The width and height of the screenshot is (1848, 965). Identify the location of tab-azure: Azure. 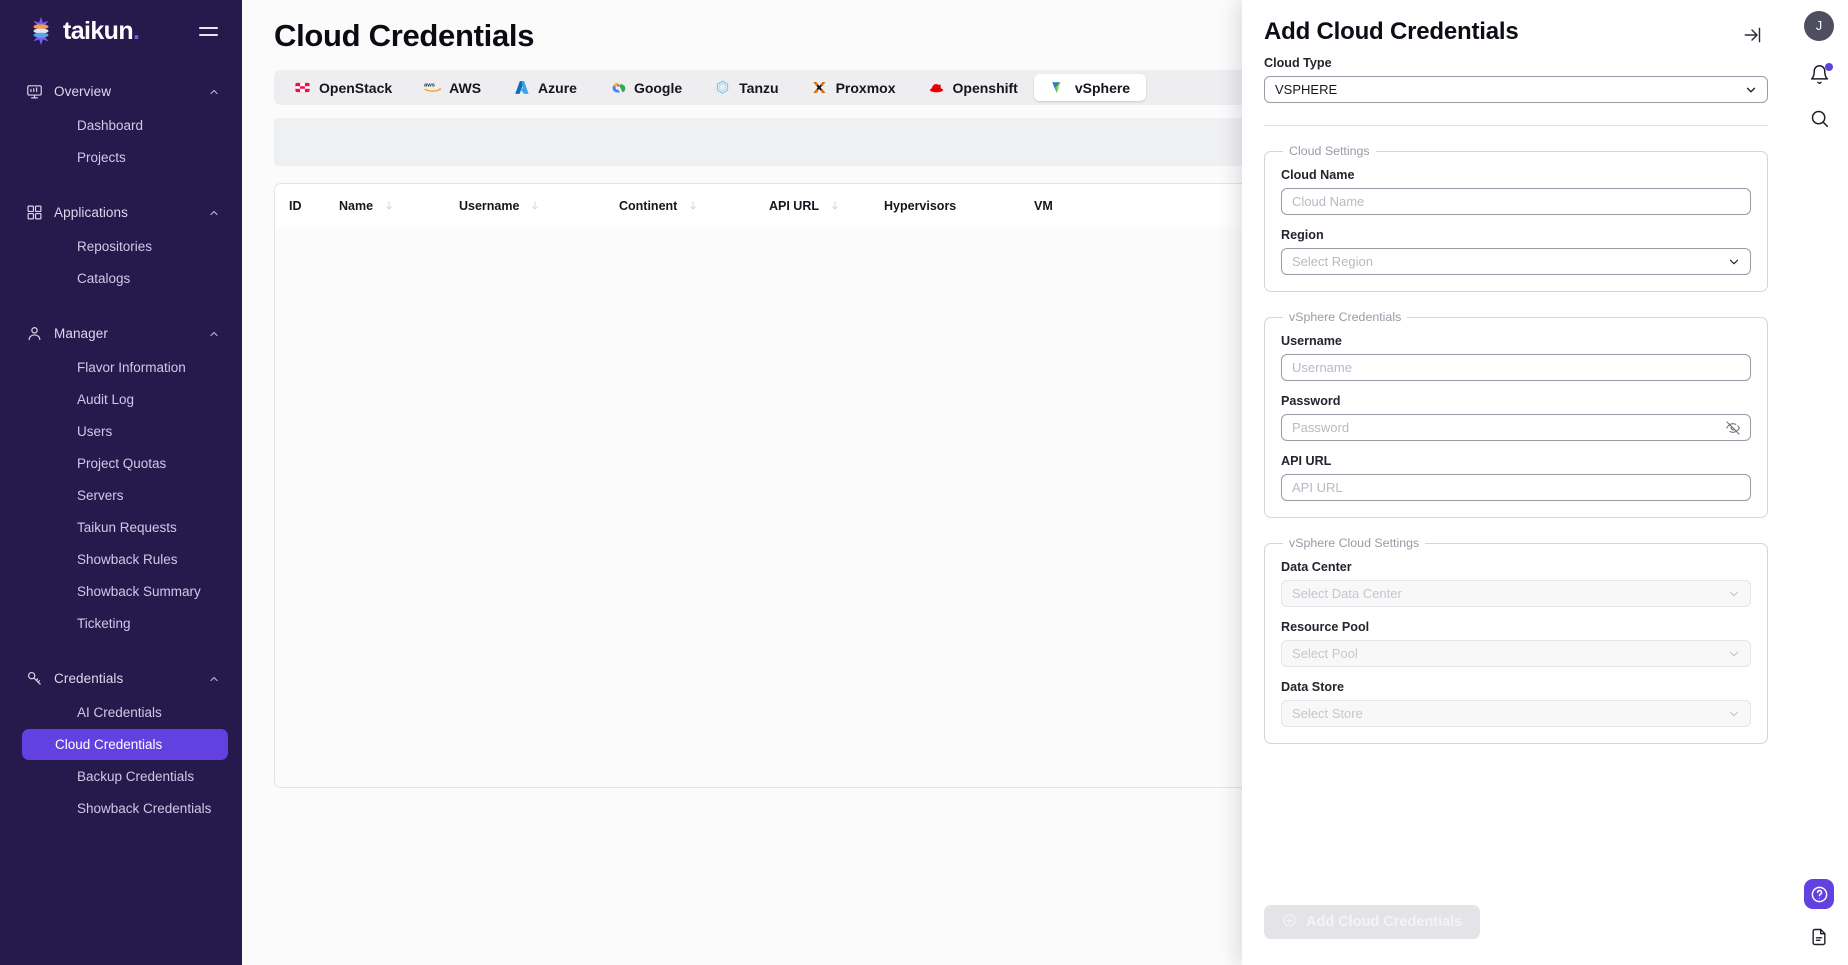
(545, 87).